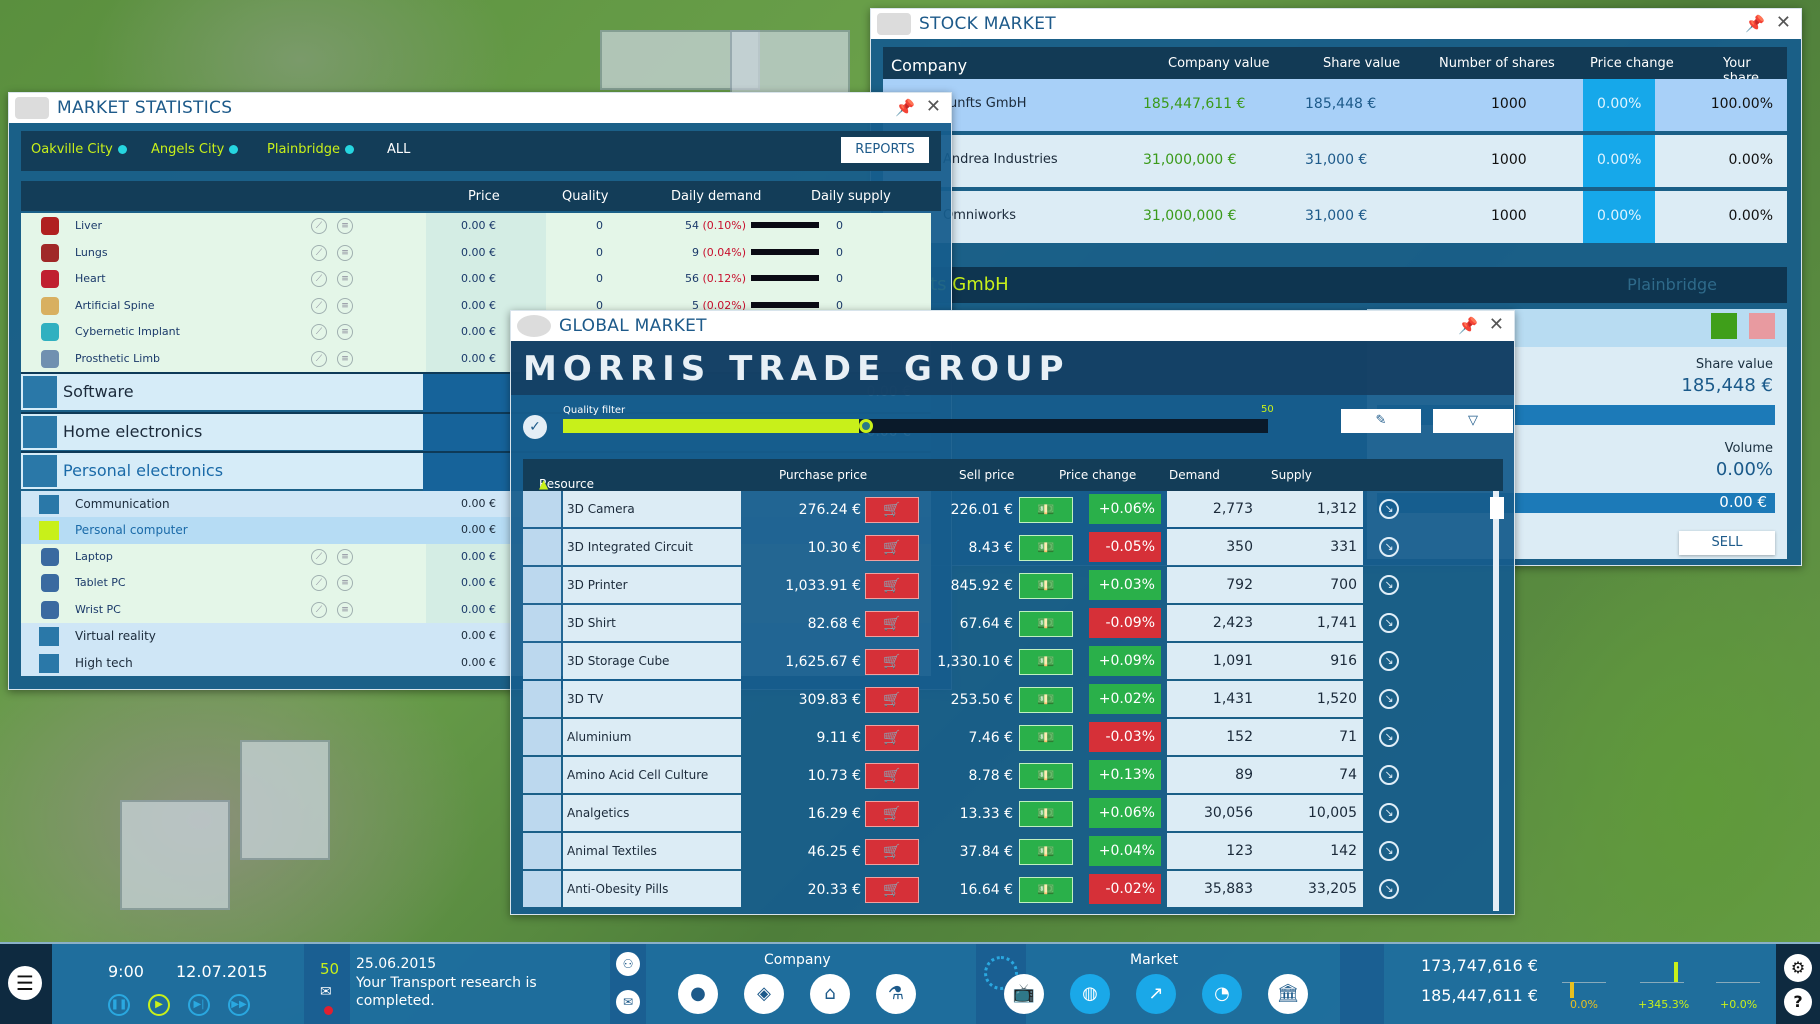 The width and height of the screenshot is (1820, 1024). Describe the element at coordinates (885, 150) in the screenshot. I see `reports-button: REPORTS` at that location.